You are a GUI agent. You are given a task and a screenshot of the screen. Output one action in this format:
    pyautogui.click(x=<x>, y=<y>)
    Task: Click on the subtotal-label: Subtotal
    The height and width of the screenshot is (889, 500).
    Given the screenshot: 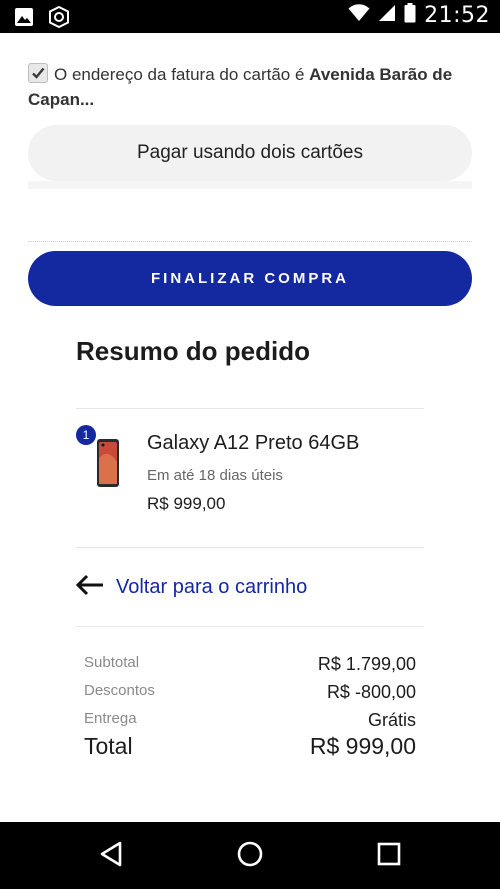 What is the action you would take?
    pyautogui.click(x=112, y=662)
    